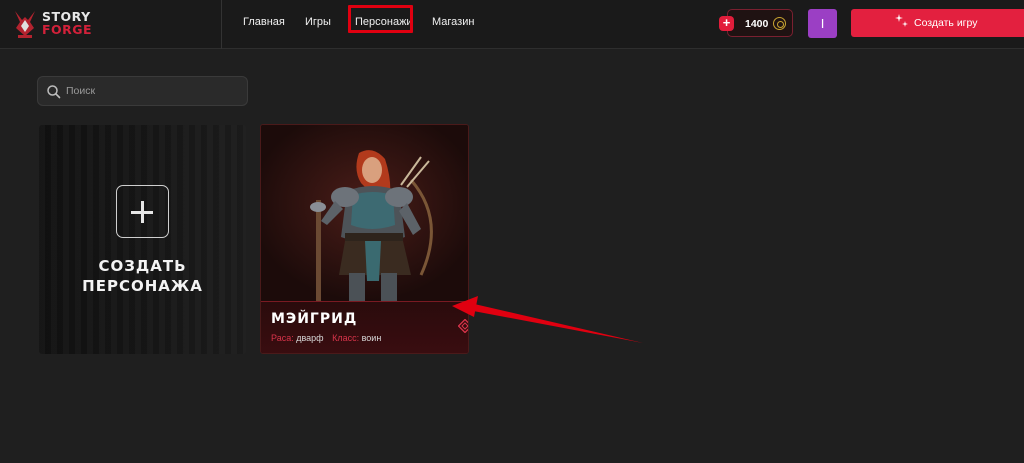 This screenshot has width=1024, height=463. What do you see at coordinates (142, 266) in the screenshot?
I see `create-character-line-1: СОЗДАТЬ` at bounding box center [142, 266].